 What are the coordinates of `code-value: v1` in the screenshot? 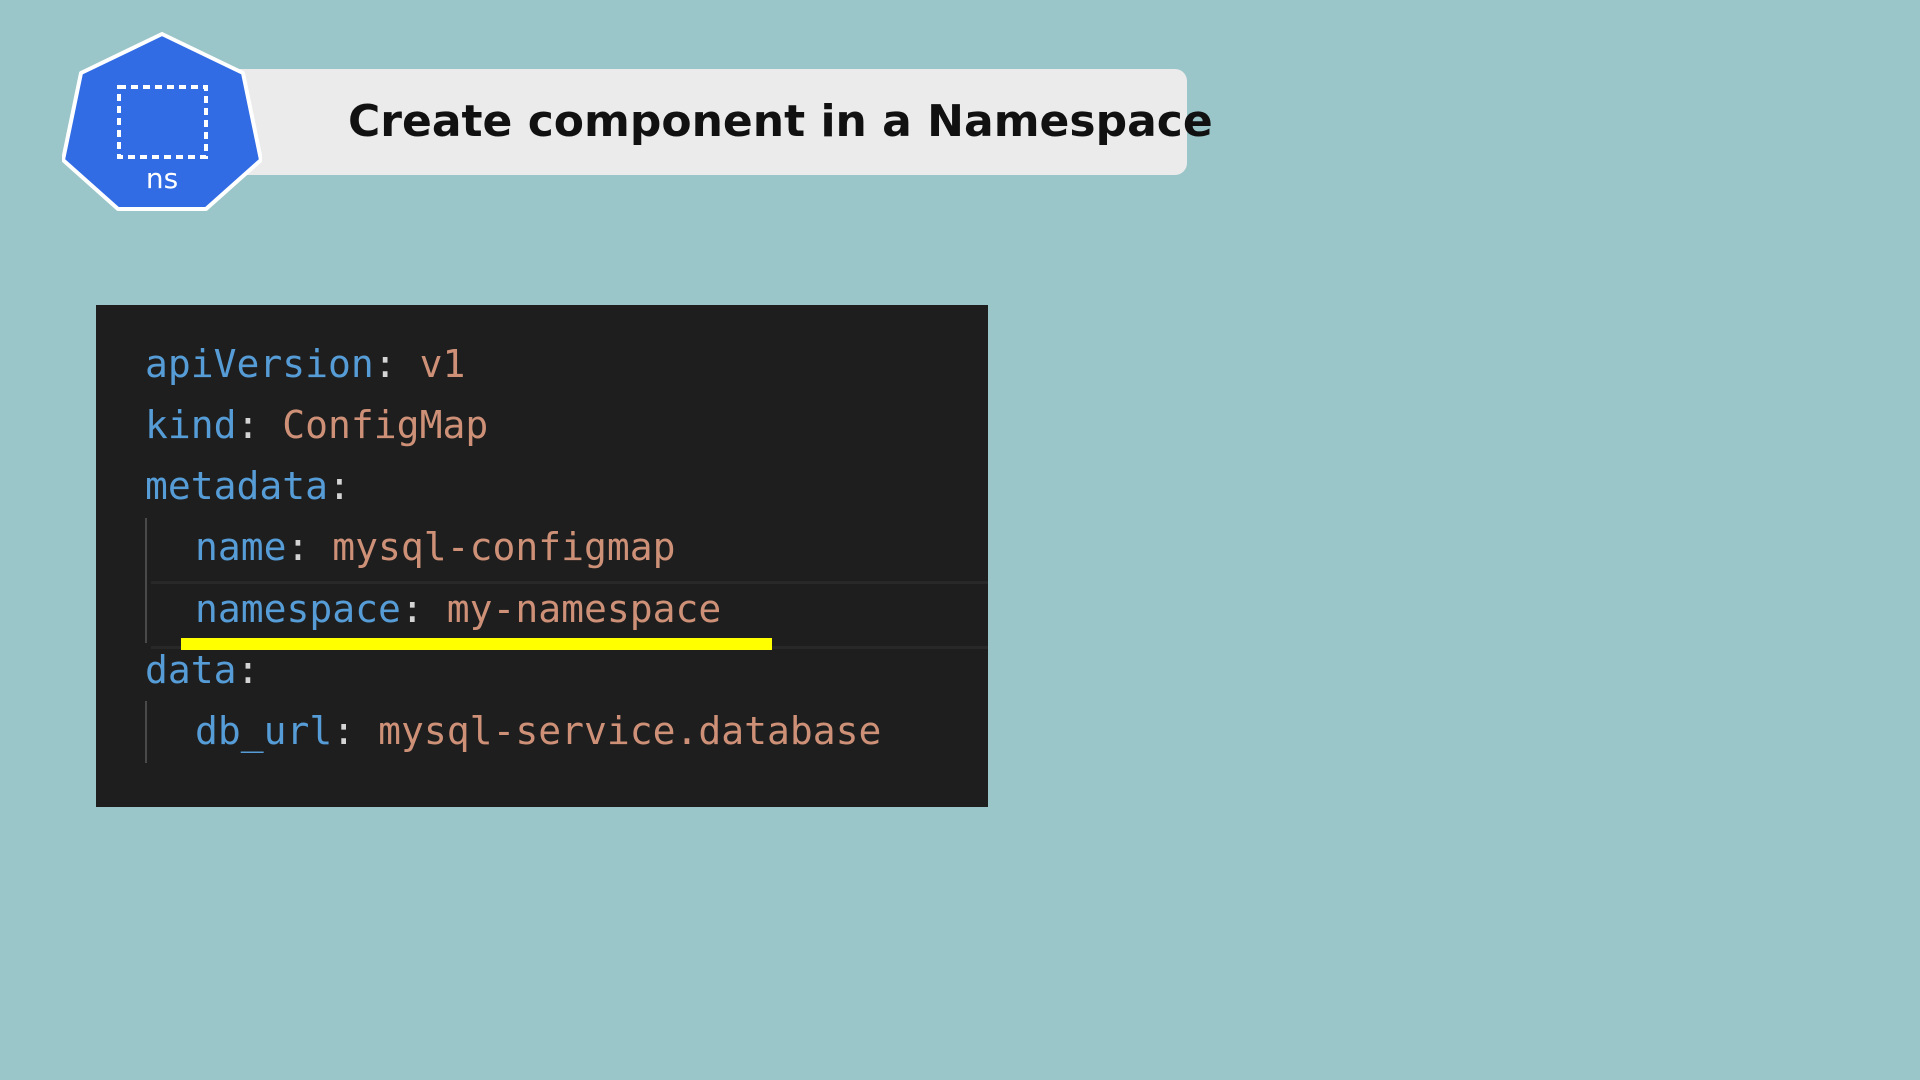 It's located at (442, 364).